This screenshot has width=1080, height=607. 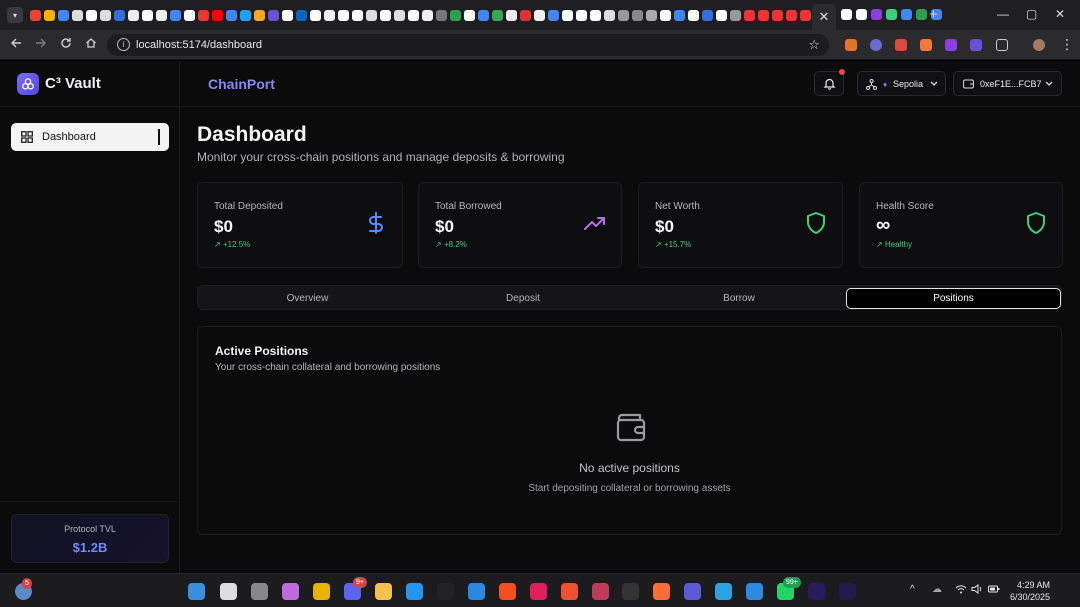 What do you see at coordinates (961, 590) in the screenshot?
I see `wifi-icon` at bounding box center [961, 590].